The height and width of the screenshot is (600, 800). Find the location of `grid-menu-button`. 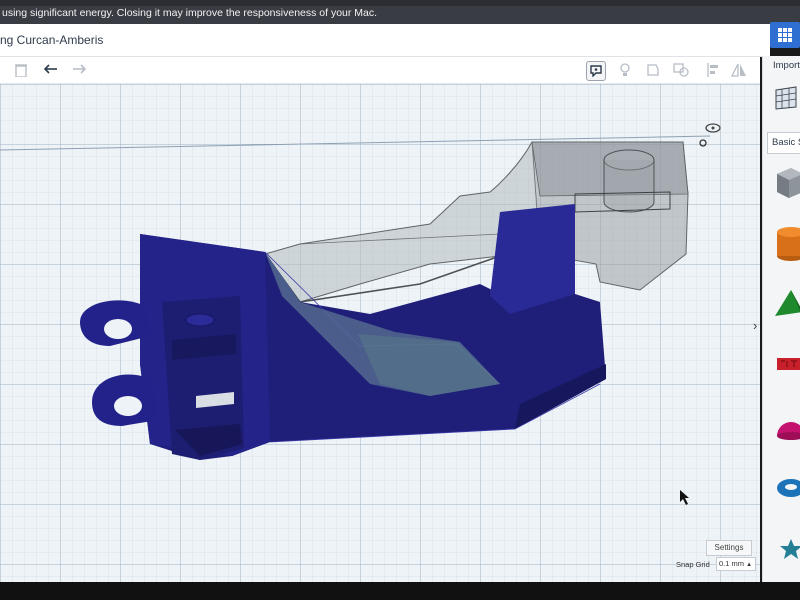

grid-menu-button is located at coordinates (785, 35).